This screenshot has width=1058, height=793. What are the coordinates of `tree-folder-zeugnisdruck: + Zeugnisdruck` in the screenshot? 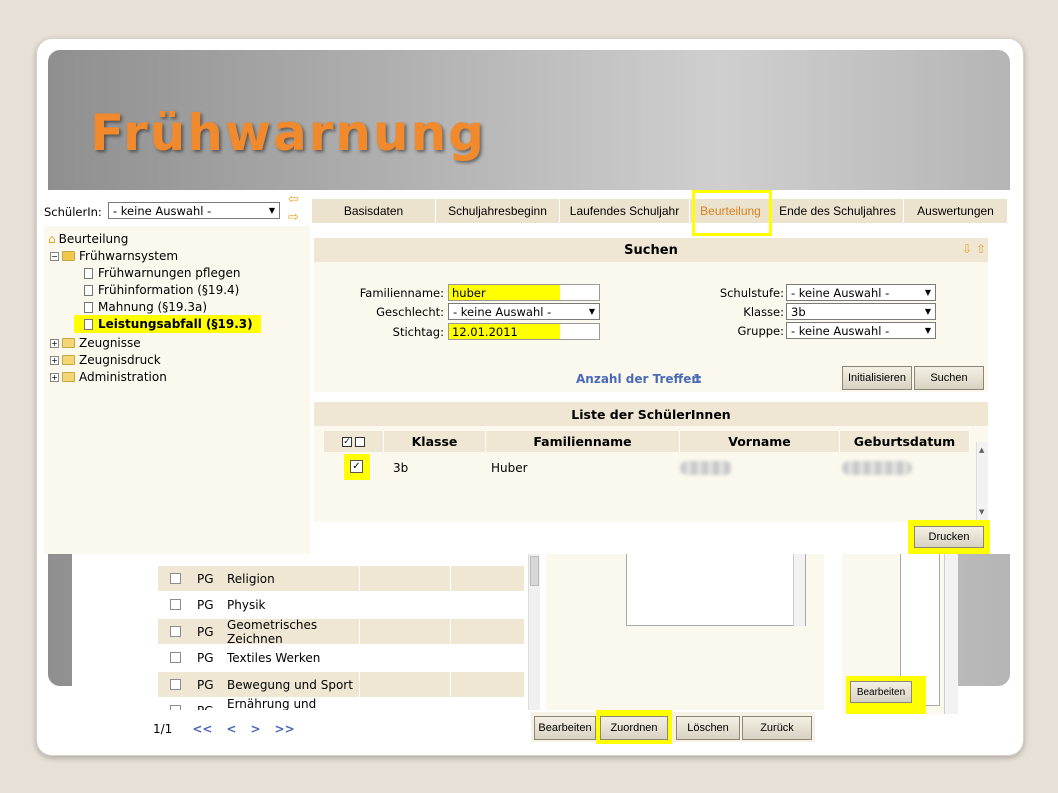 It's located at (105, 360).